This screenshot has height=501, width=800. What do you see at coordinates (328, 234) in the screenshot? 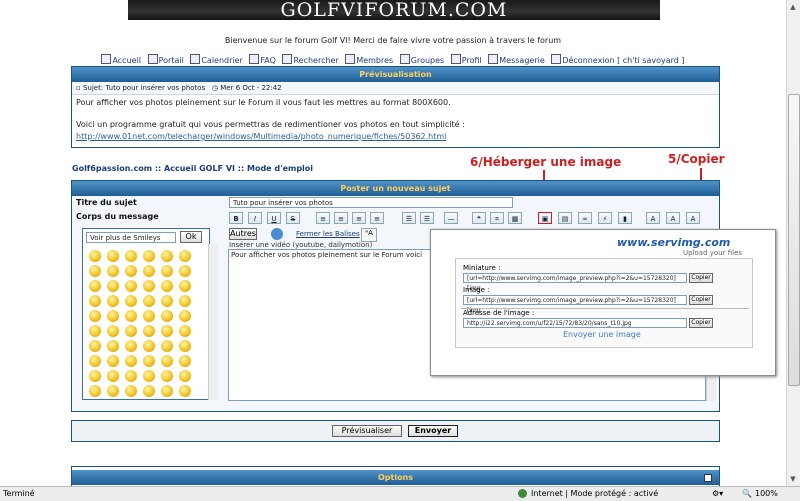
I see `close-tags-link: Fermer les Balises` at bounding box center [328, 234].